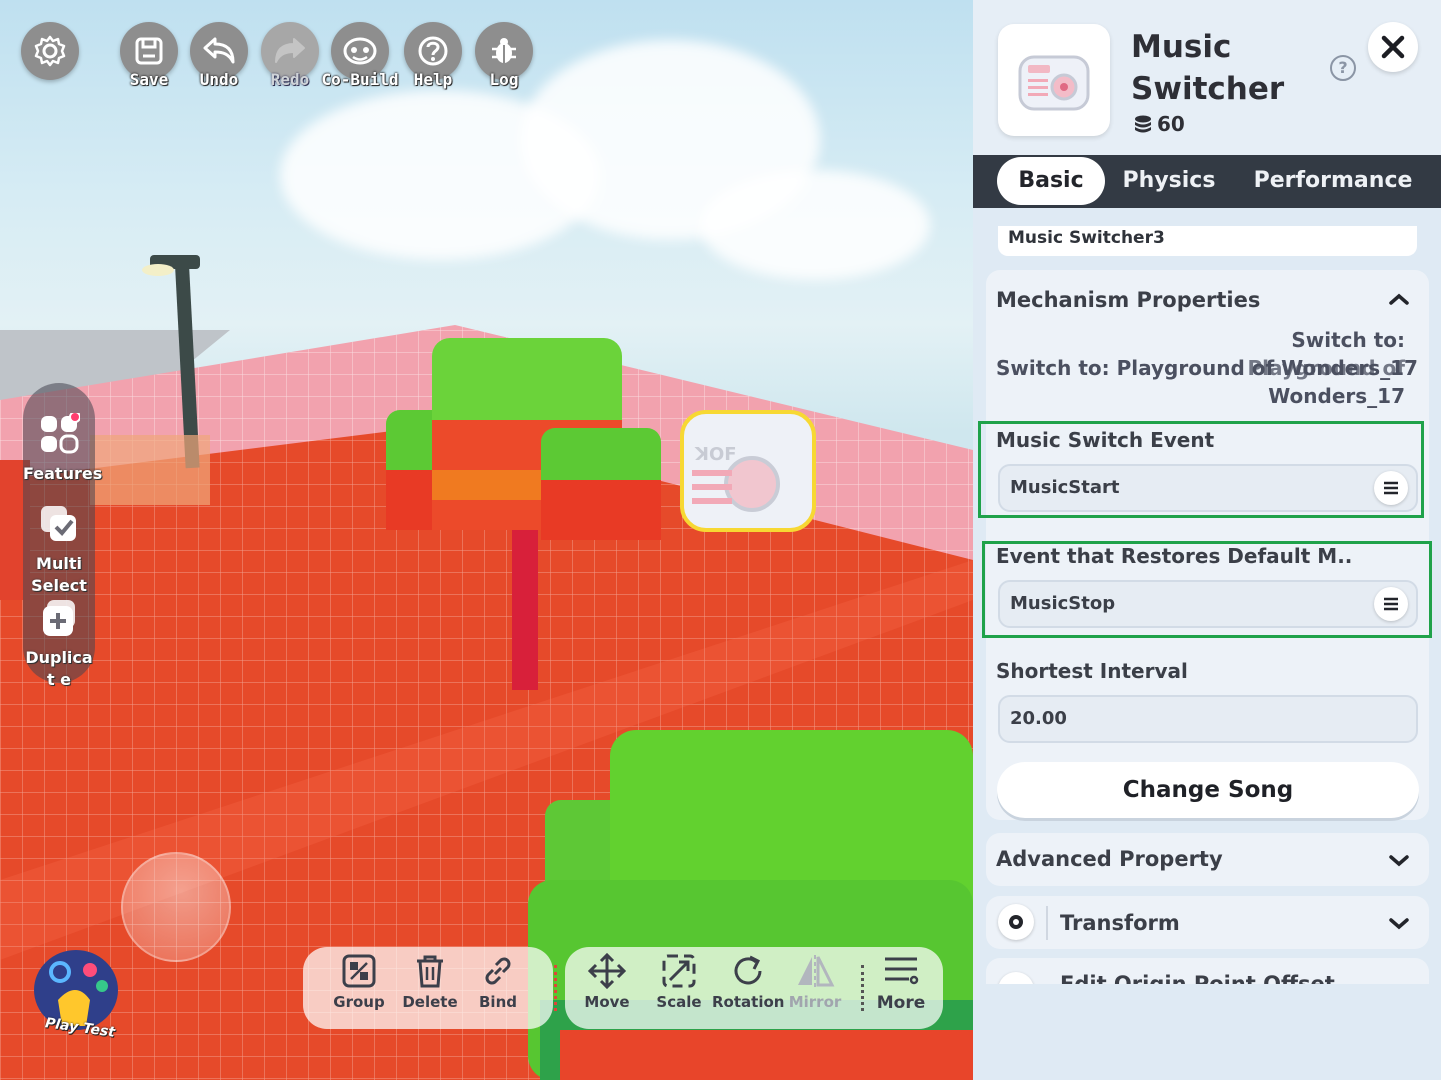 The height and width of the screenshot is (1080, 1441). What do you see at coordinates (1051, 181) in the screenshot?
I see `tab-basic: Basic` at bounding box center [1051, 181].